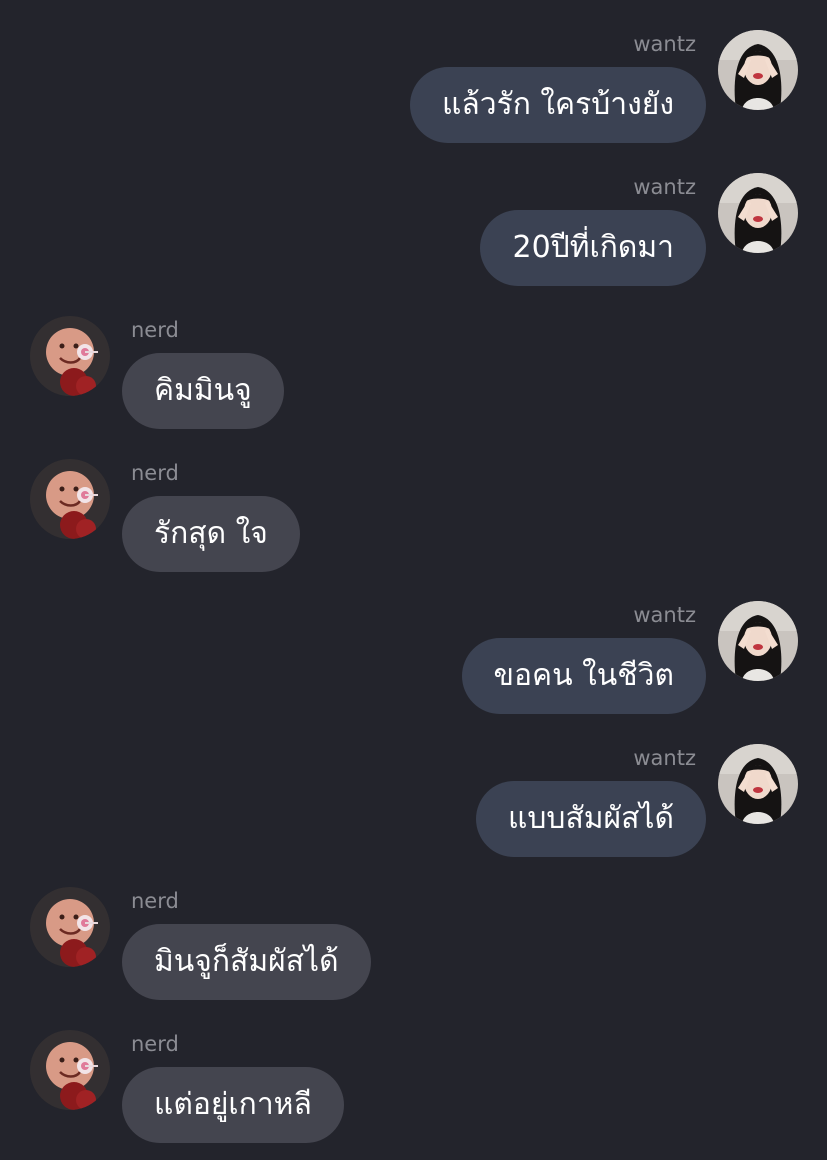 Image resolution: width=827 pixels, height=1160 pixels. Describe the element at coordinates (413, 1095) in the screenshot. I see `message-row-incoming: nerd แต่อยู่เกาหลี` at that location.